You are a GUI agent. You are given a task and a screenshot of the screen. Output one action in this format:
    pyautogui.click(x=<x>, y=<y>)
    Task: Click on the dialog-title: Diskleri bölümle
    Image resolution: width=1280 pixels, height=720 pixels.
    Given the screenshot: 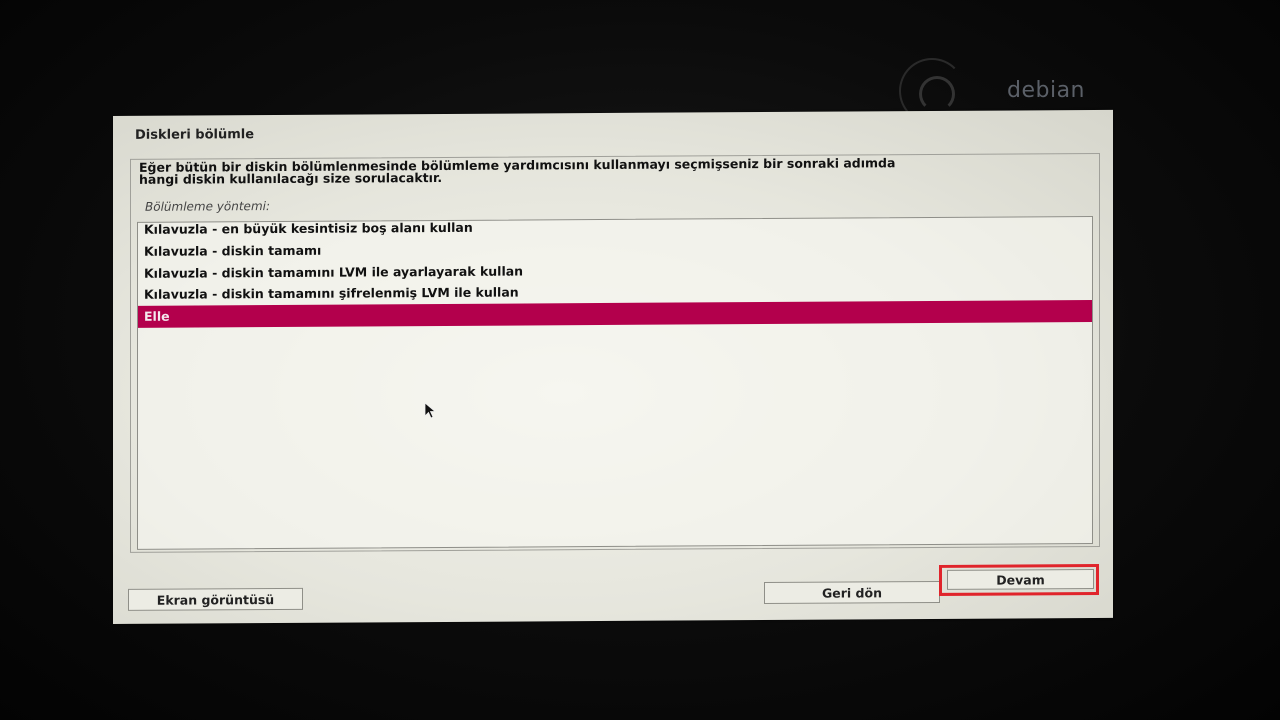 What is the action you would take?
    pyautogui.click(x=195, y=135)
    